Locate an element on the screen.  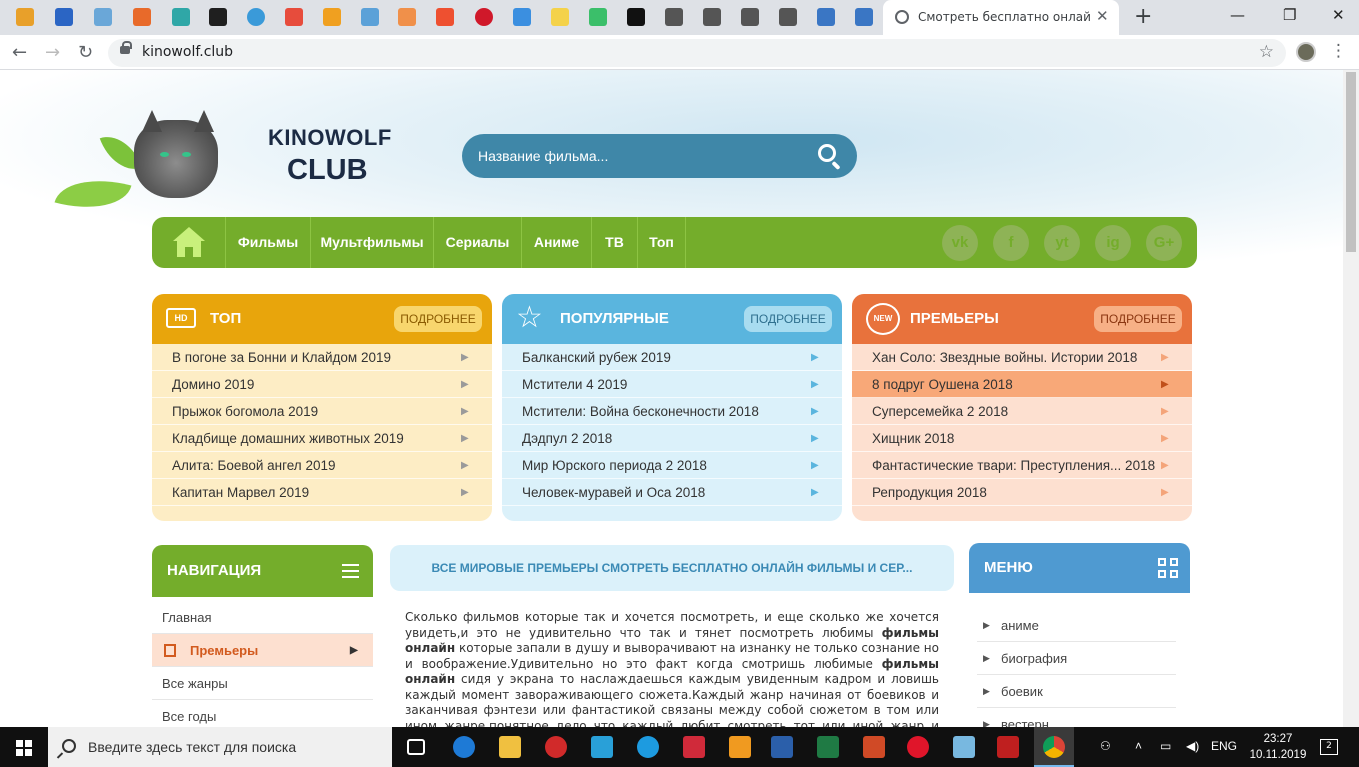
edge-icon is located at coordinates (464, 747).